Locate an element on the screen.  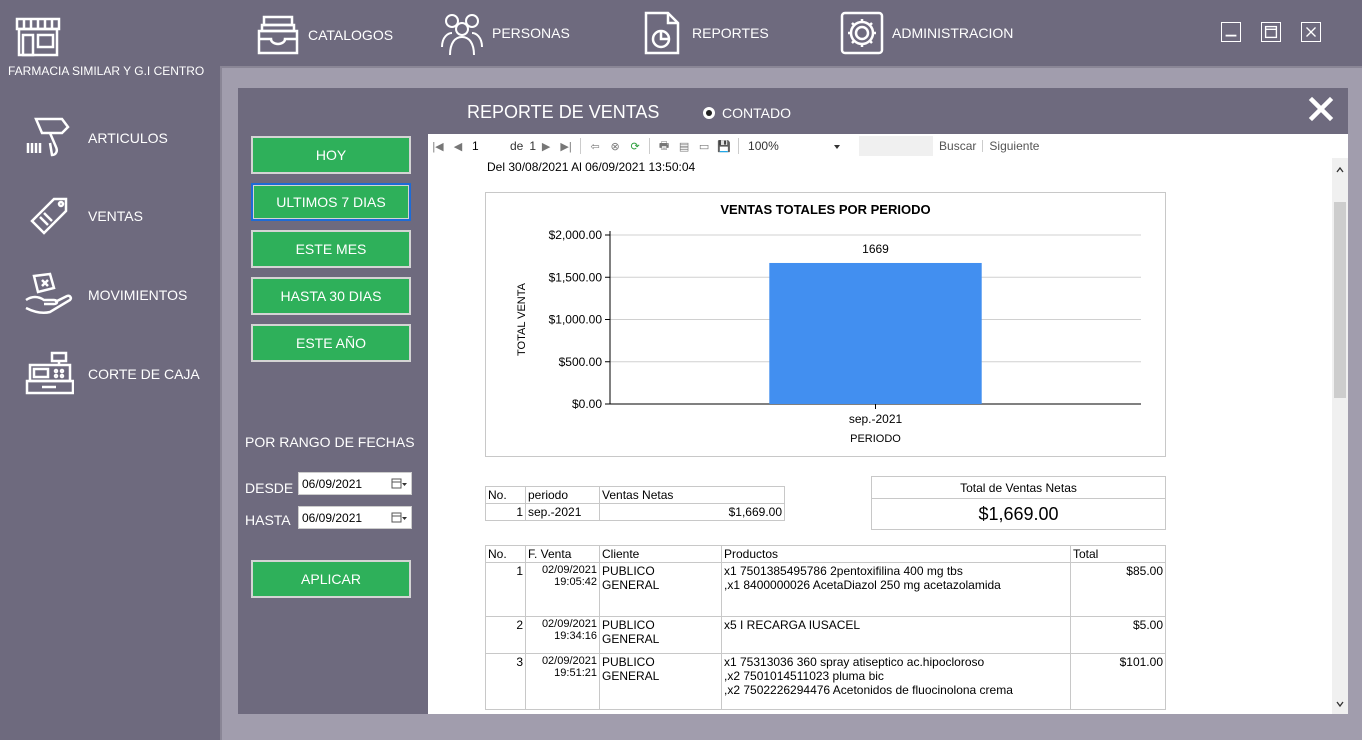
desde-date-input: 06/09/2021 is located at coordinates (355, 483).